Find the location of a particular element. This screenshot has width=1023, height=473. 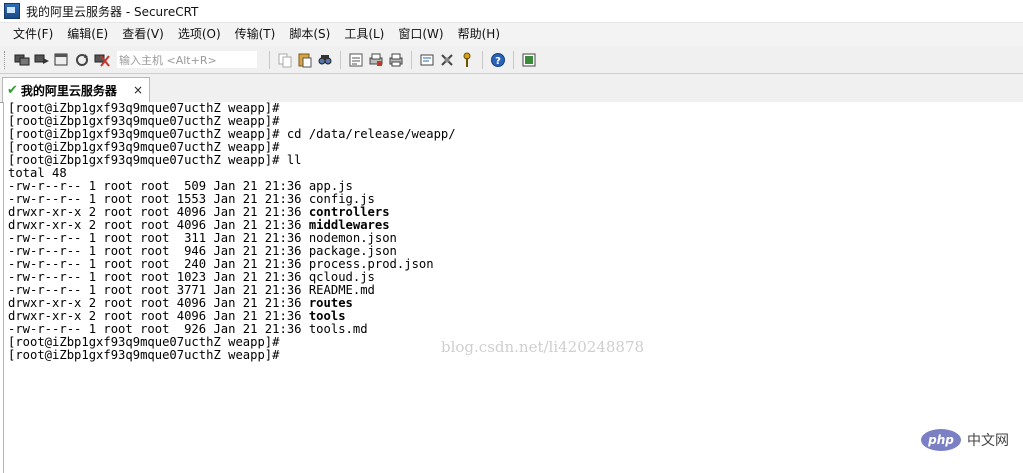

window-title: 我的阿里云服务器 - SecureCRT is located at coordinates (112, 11).